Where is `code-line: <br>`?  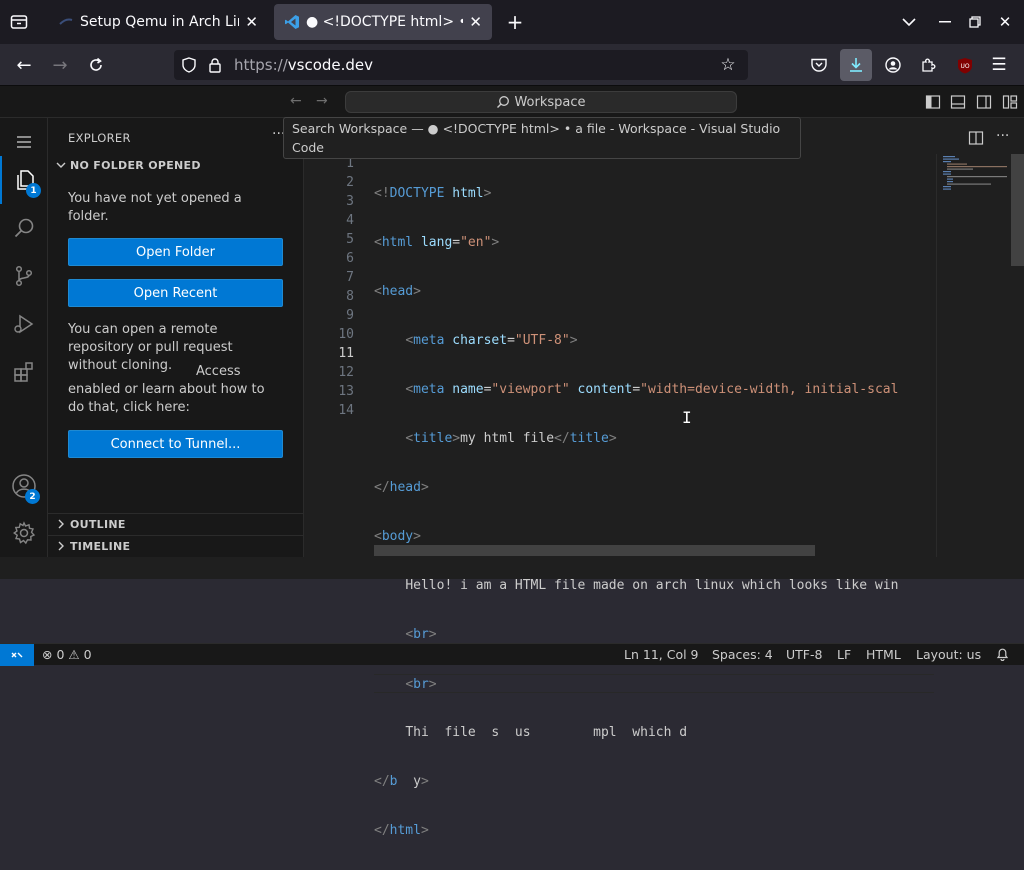
code-line: <br> is located at coordinates (654, 634).